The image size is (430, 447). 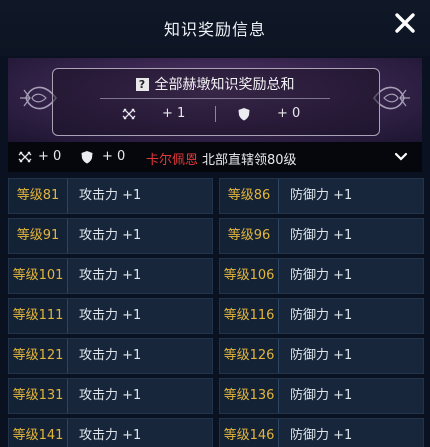 I want to click on level-label: 等级126, so click(x=249, y=356).